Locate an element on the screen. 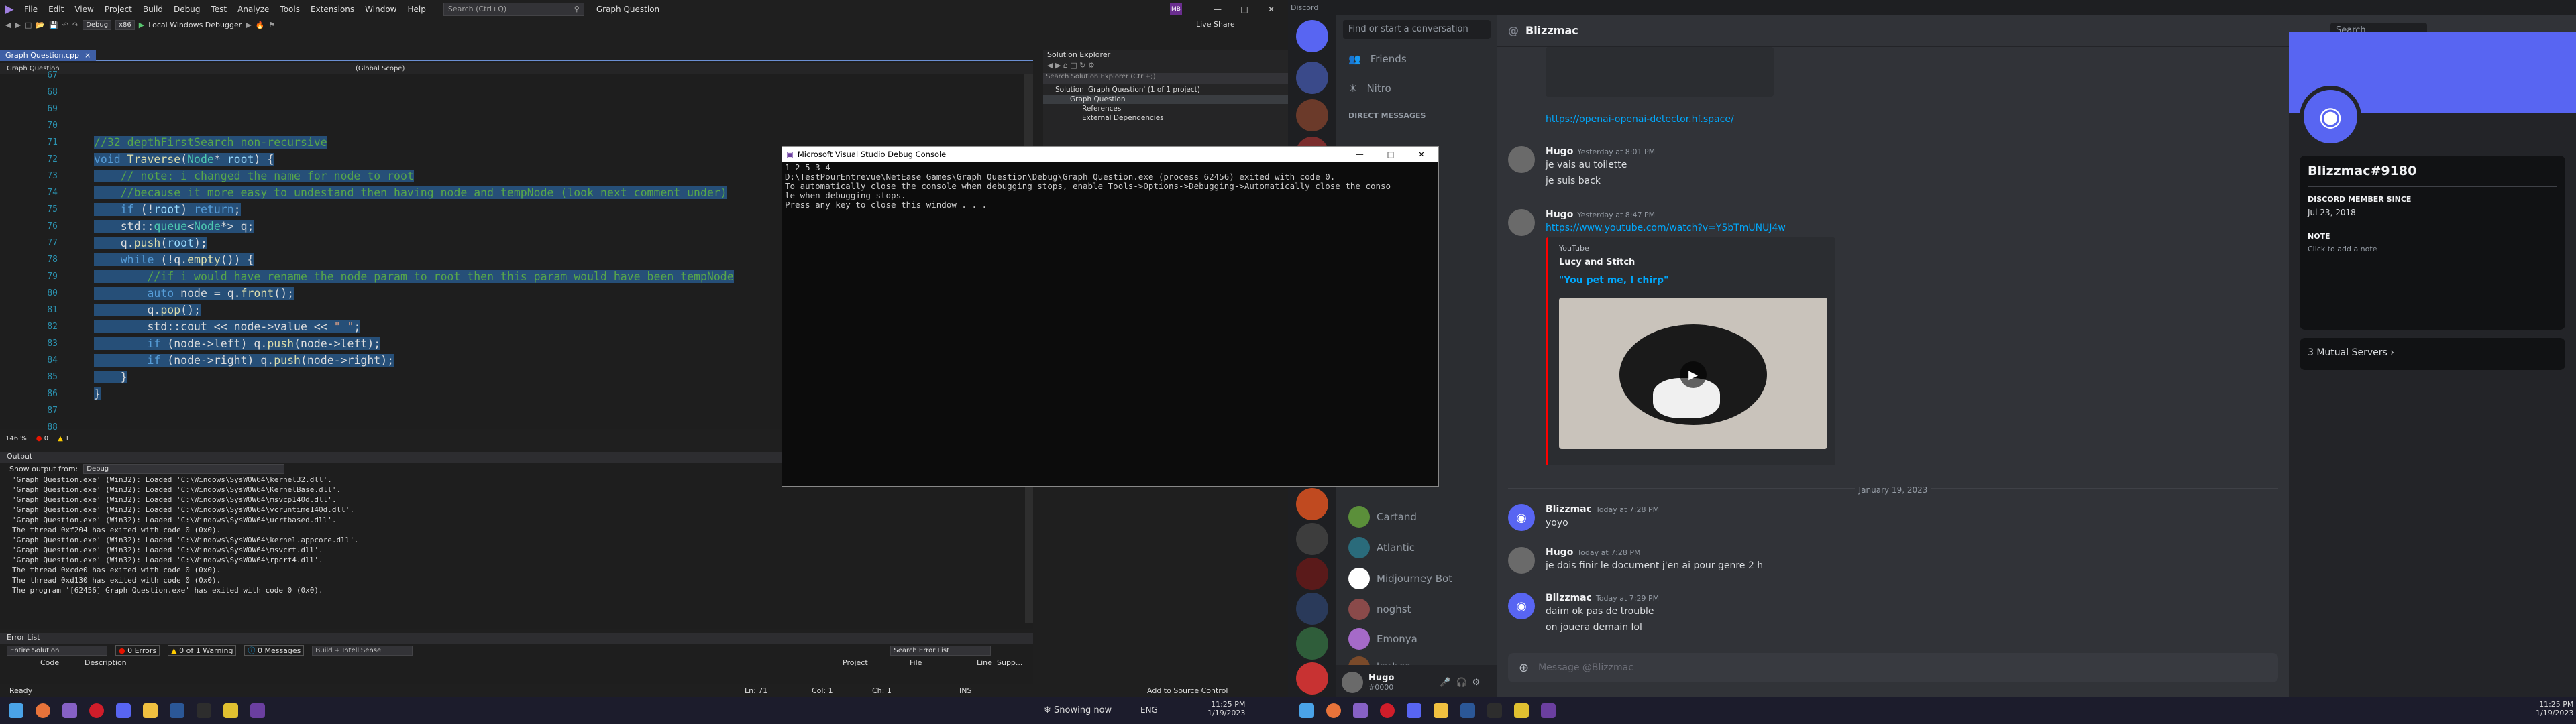  vs-maximize-icon: □ is located at coordinates (1244, 9).